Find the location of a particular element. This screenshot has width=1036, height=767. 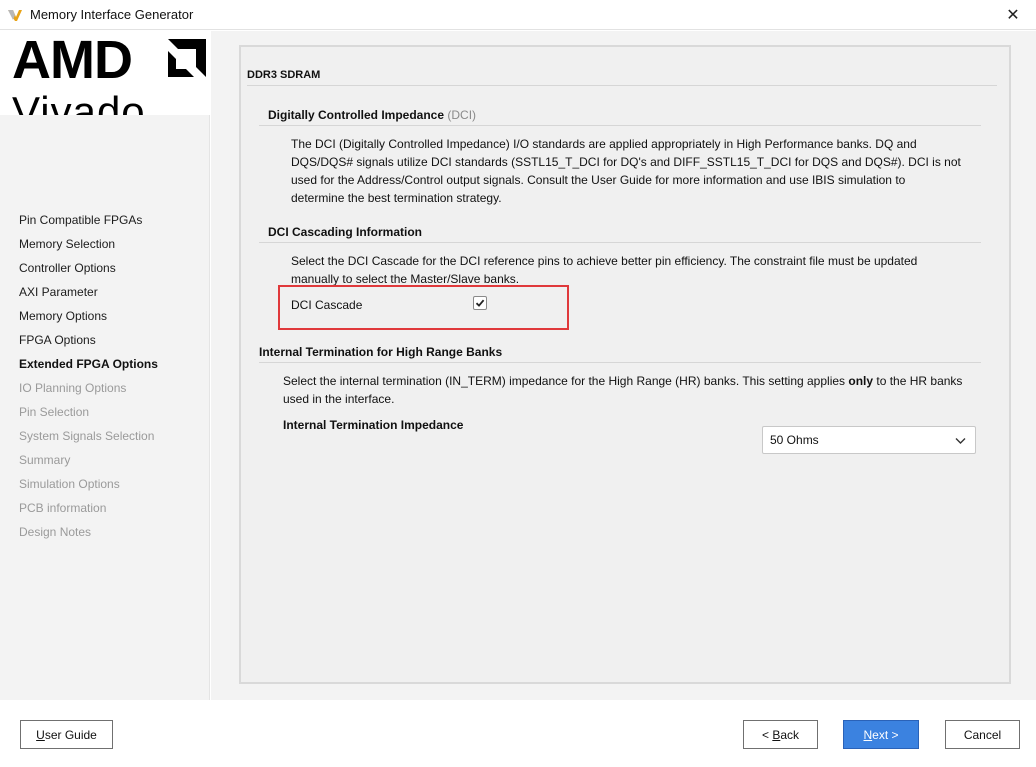

mnemonic: B is located at coordinates (776, 734).